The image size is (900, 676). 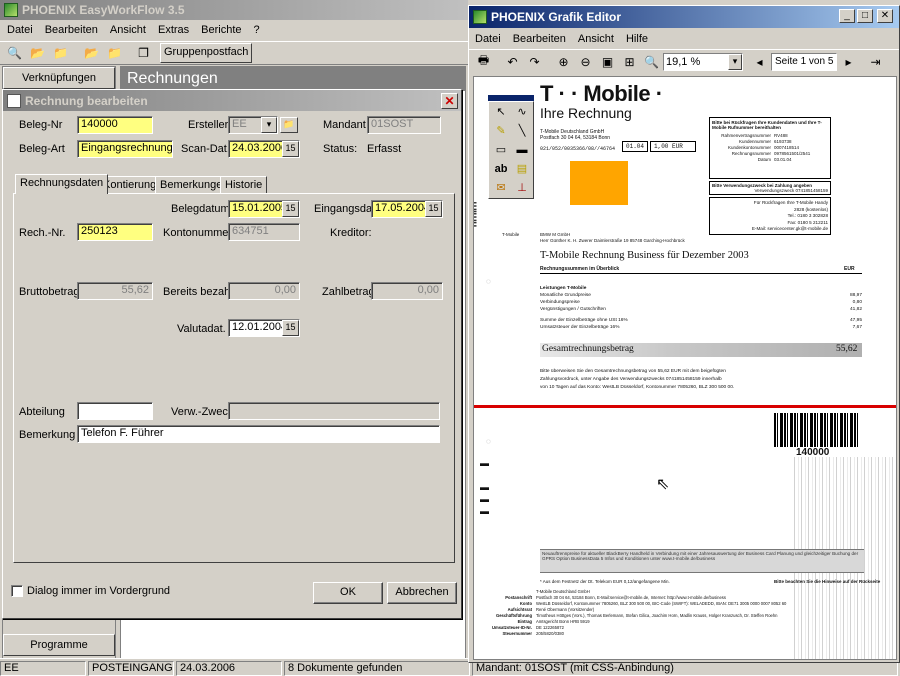 I want to click on folder-star-icon: 📁, so click(x=60, y=53).